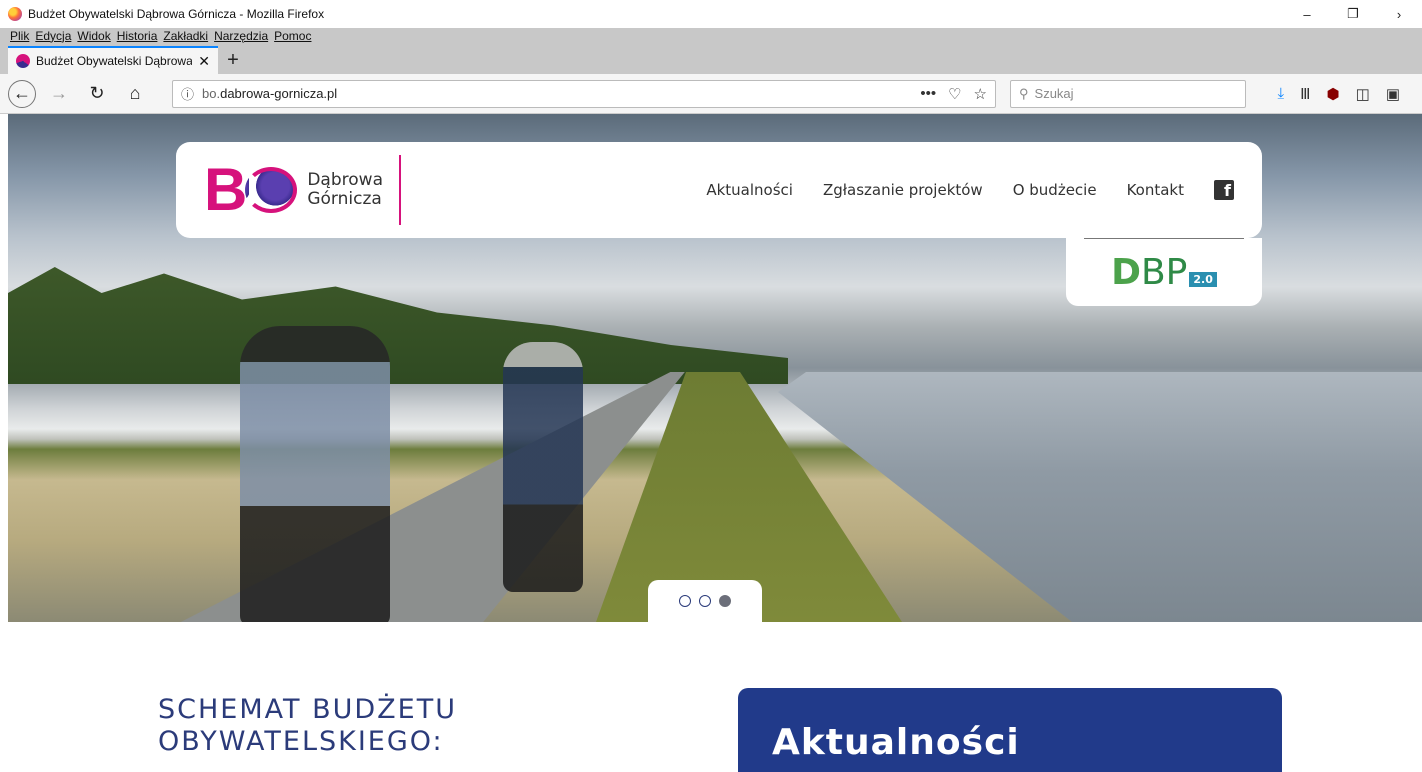 The height and width of the screenshot is (772, 1422). What do you see at coordinates (1224, 190) in the screenshot?
I see `facebook-icon: f` at bounding box center [1224, 190].